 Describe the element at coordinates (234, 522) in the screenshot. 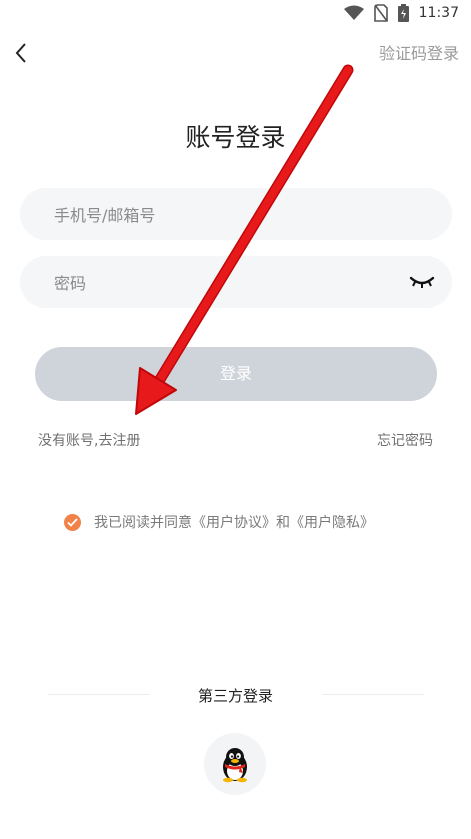

I see `agreement-text: 我已阅读并同意《用户协议》和《用户隐私》` at that location.